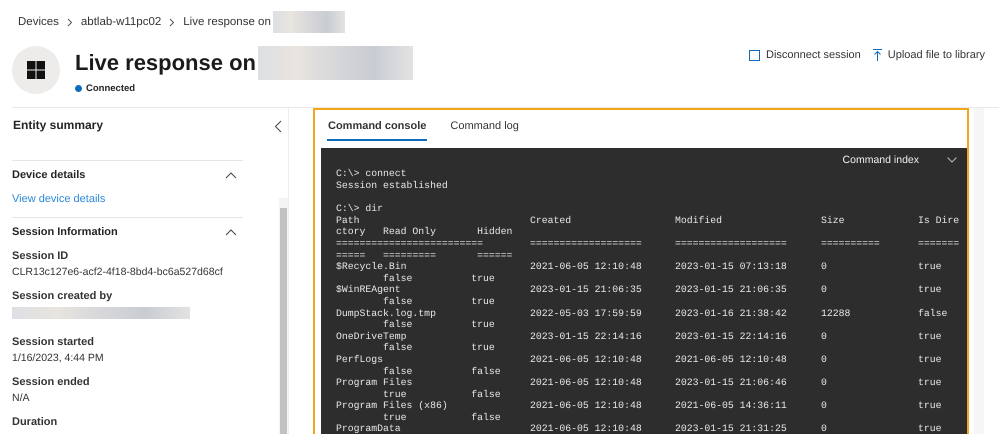 Image resolution: width=999 pixels, height=434 pixels. Describe the element at coordinates (939, 244) in the screenshot. I see `console-cell: =======` at that location.